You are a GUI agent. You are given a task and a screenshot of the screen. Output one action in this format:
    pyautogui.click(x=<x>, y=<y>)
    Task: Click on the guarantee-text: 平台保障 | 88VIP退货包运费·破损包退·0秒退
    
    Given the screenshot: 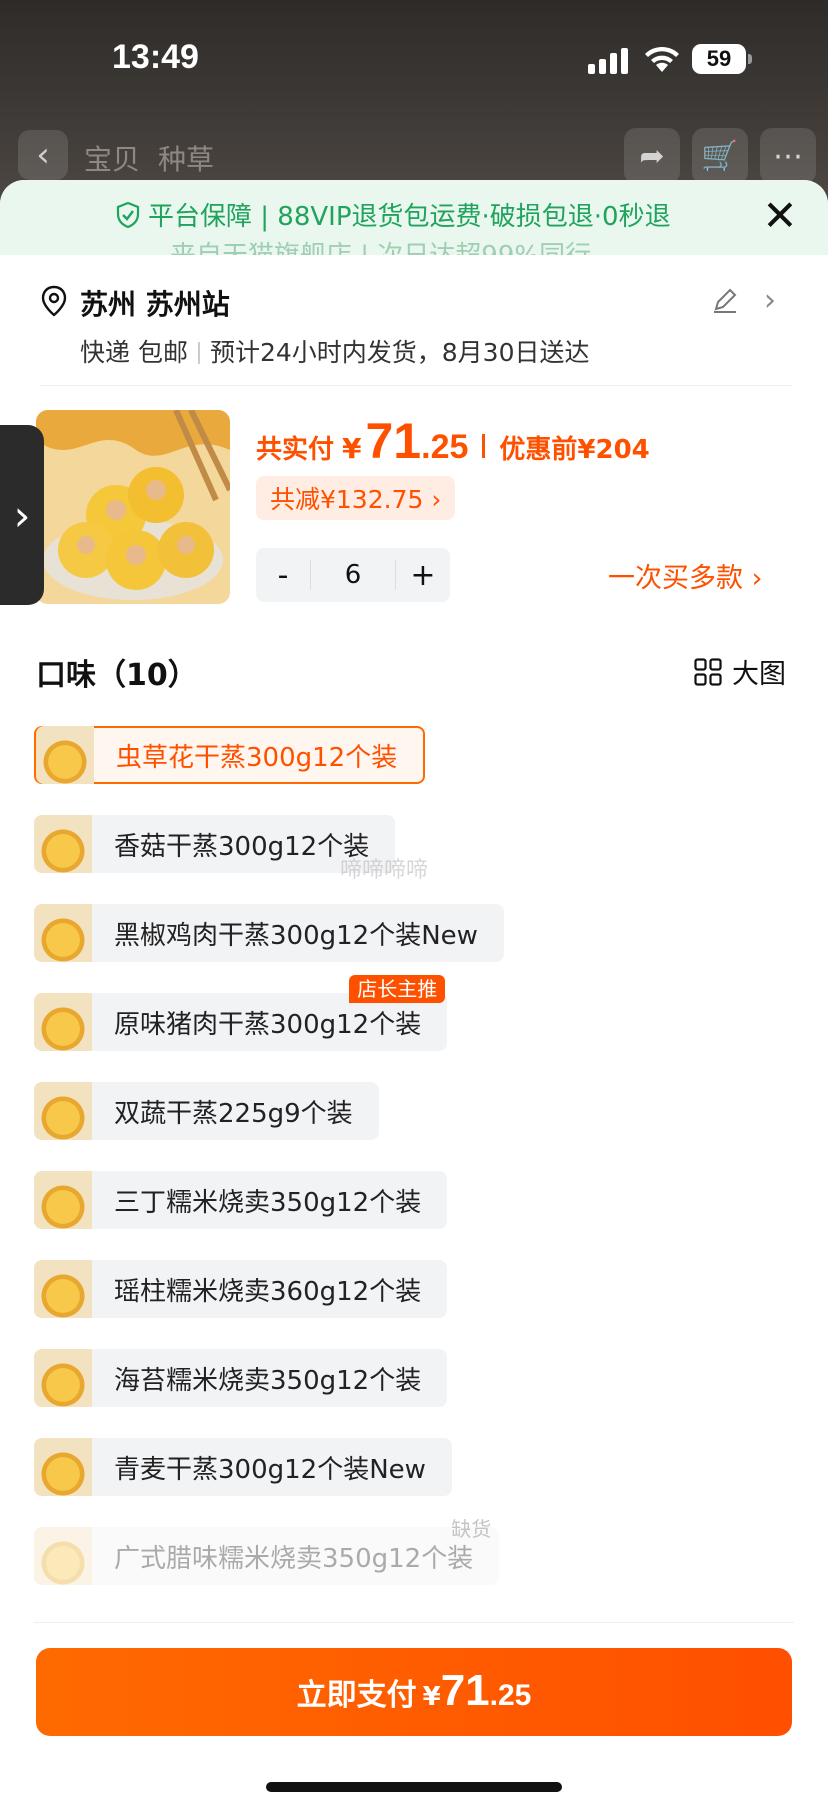 What is the action you would take?
    pyautogui.click(x=409, y=217)
    